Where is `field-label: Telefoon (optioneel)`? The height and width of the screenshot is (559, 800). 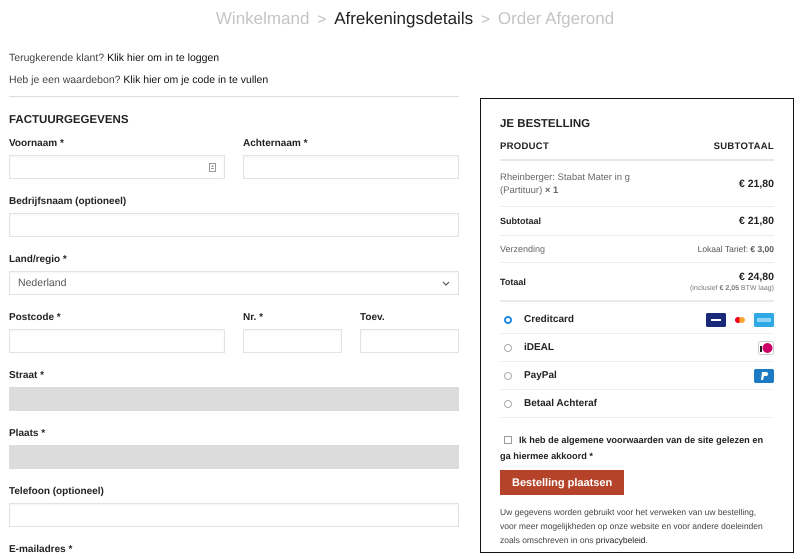
field-label: Telefoon (optioneel) is located at coordinates (56, 491).